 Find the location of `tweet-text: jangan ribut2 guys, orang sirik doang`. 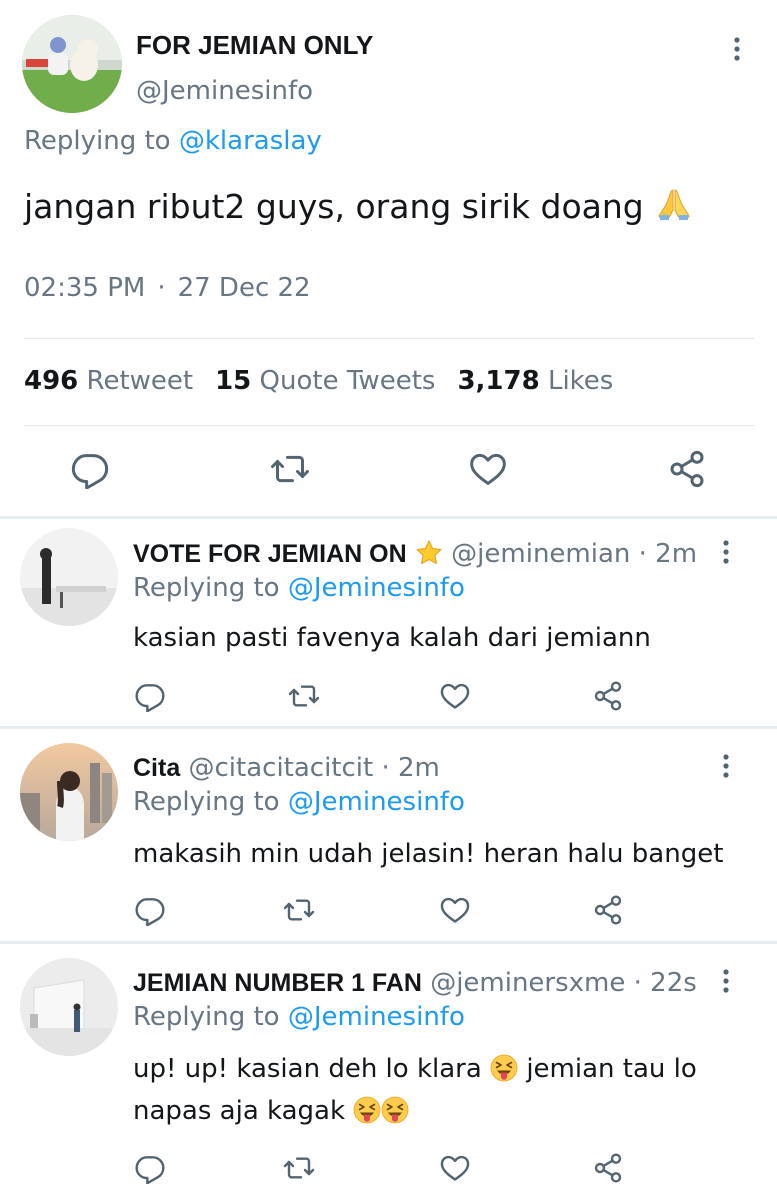

tweet-text: jangan ribut2 guys, orang sirik doang is located at coordinates (359, 205).